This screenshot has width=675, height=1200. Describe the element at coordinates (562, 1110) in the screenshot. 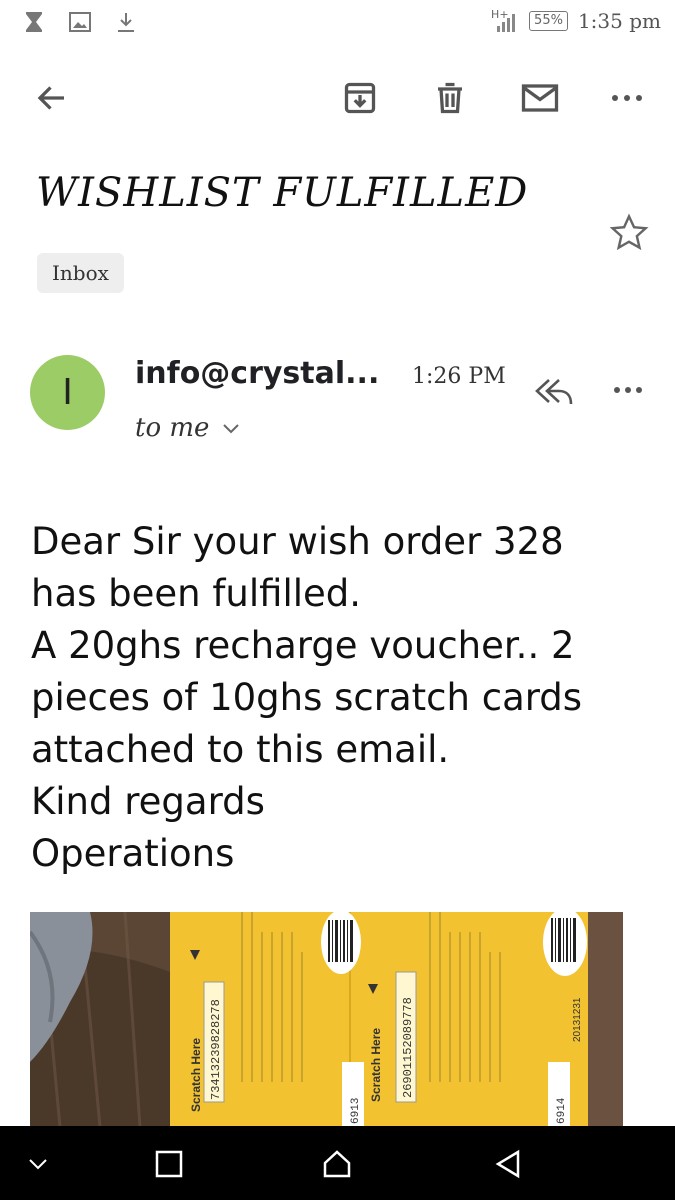

I see `serial-fragment-2: 6914` at that location.